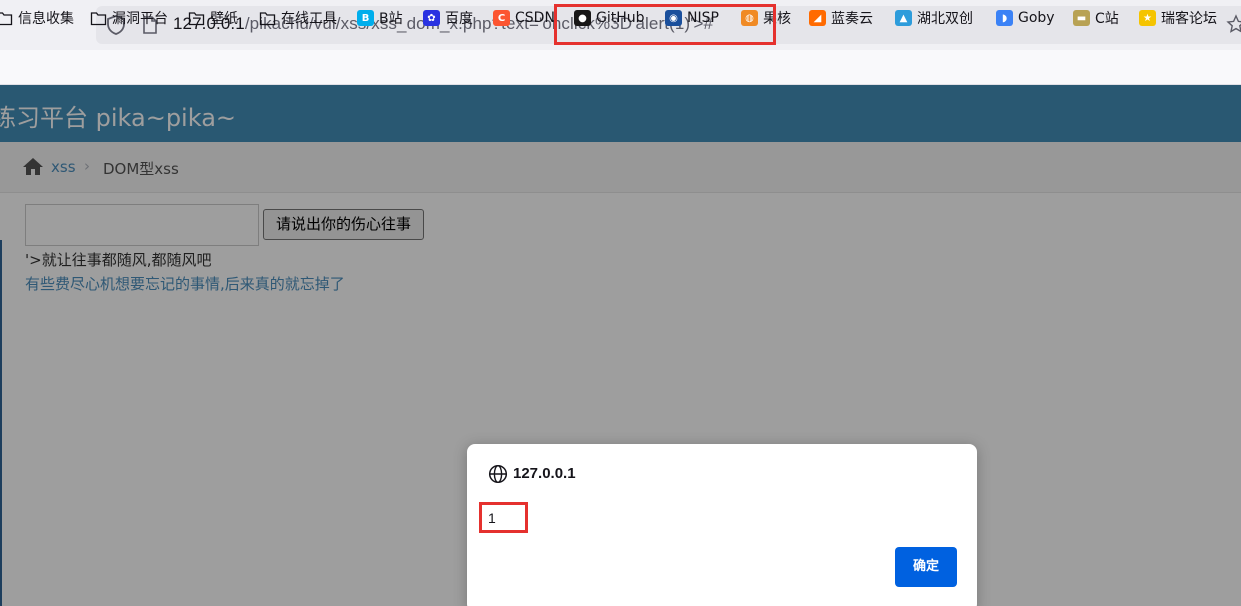 The image size is (1241, 606). I want to click on bookmarks-toolbar, so click(620, 67).